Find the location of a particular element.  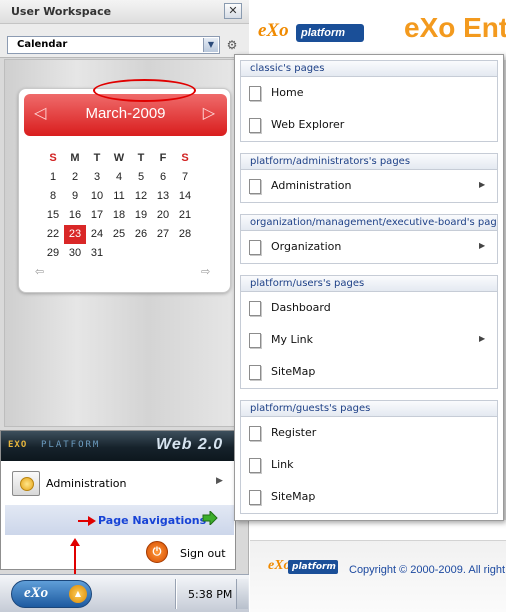

nav-page-label: Web Explorer is located at coordinates (308, 124).